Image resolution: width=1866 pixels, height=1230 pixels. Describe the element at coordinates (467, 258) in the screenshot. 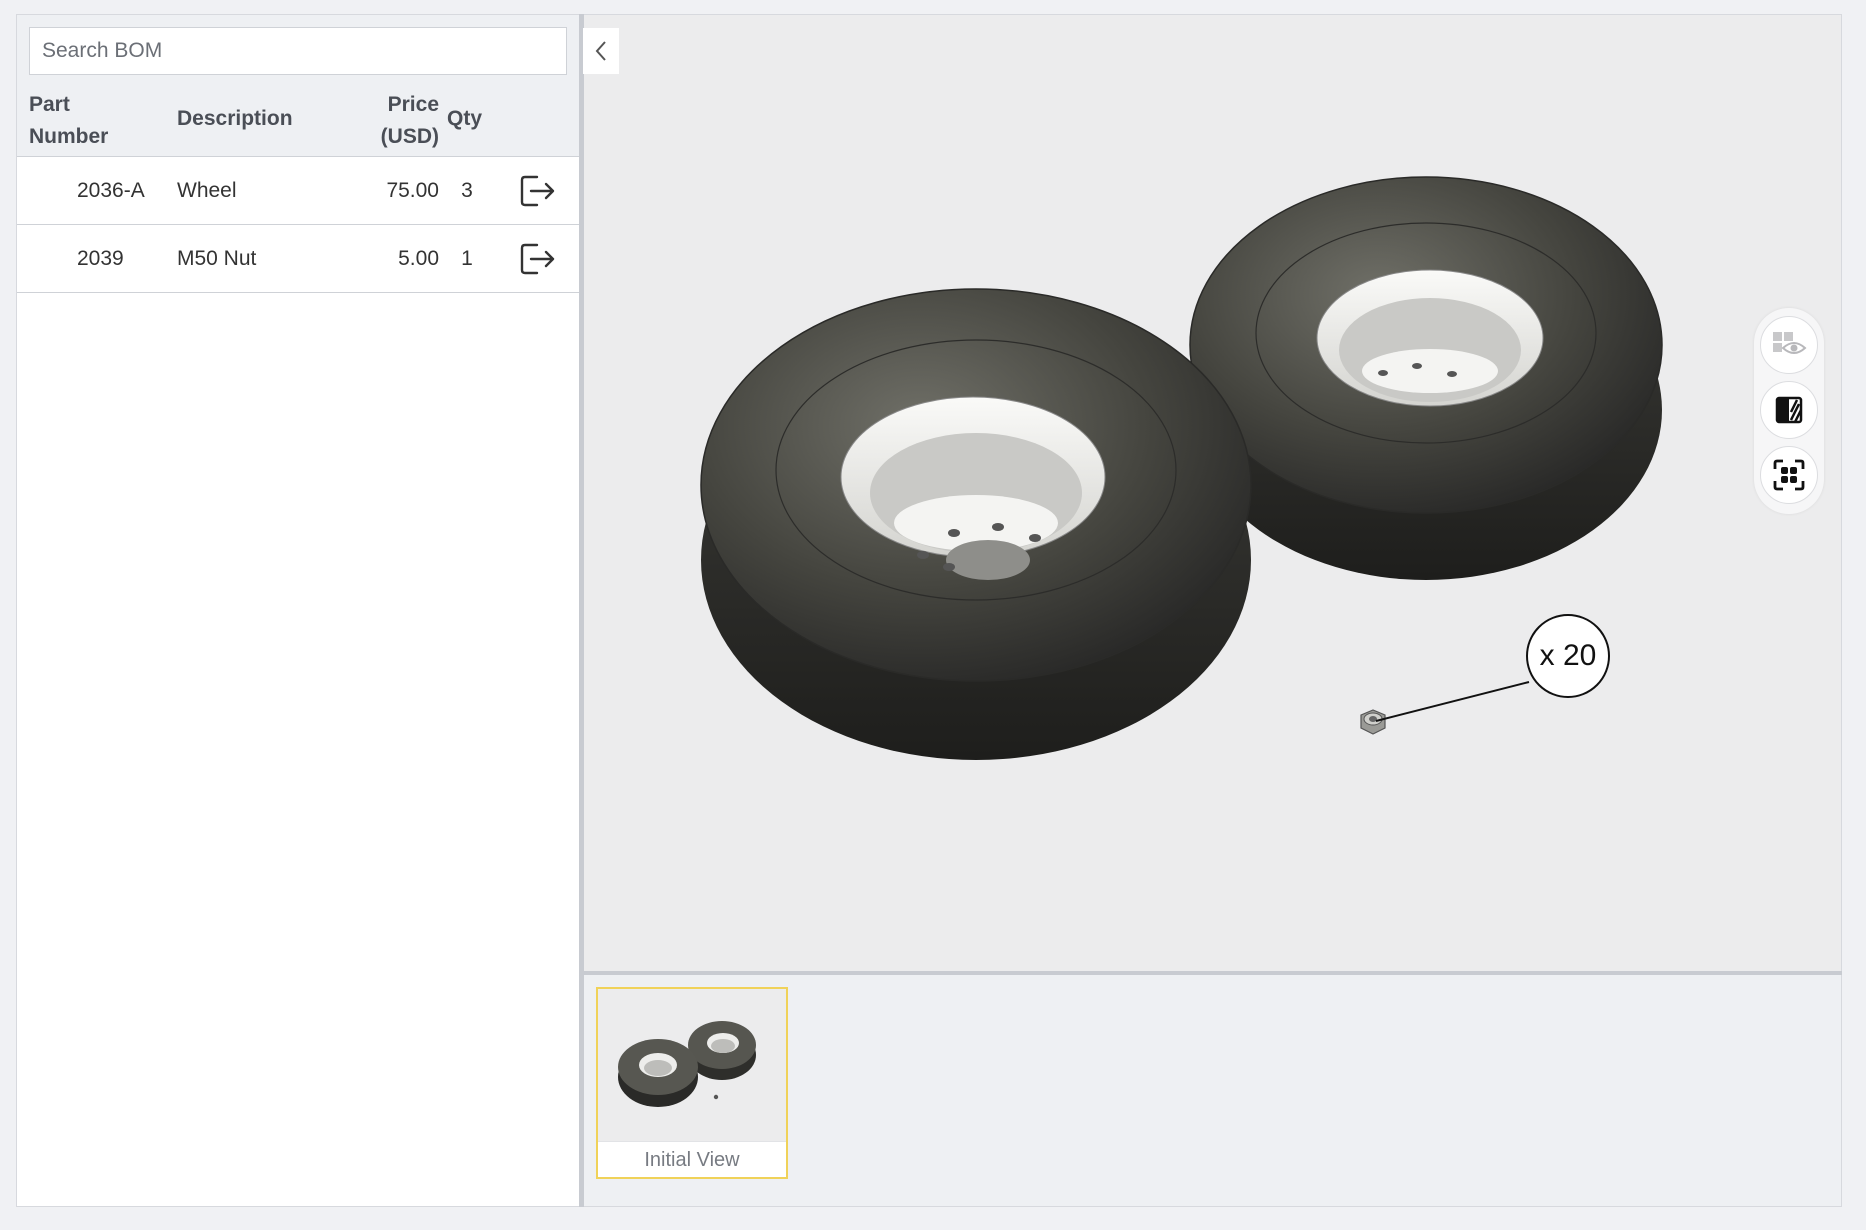

I see `qty-cell: 1` at that location.